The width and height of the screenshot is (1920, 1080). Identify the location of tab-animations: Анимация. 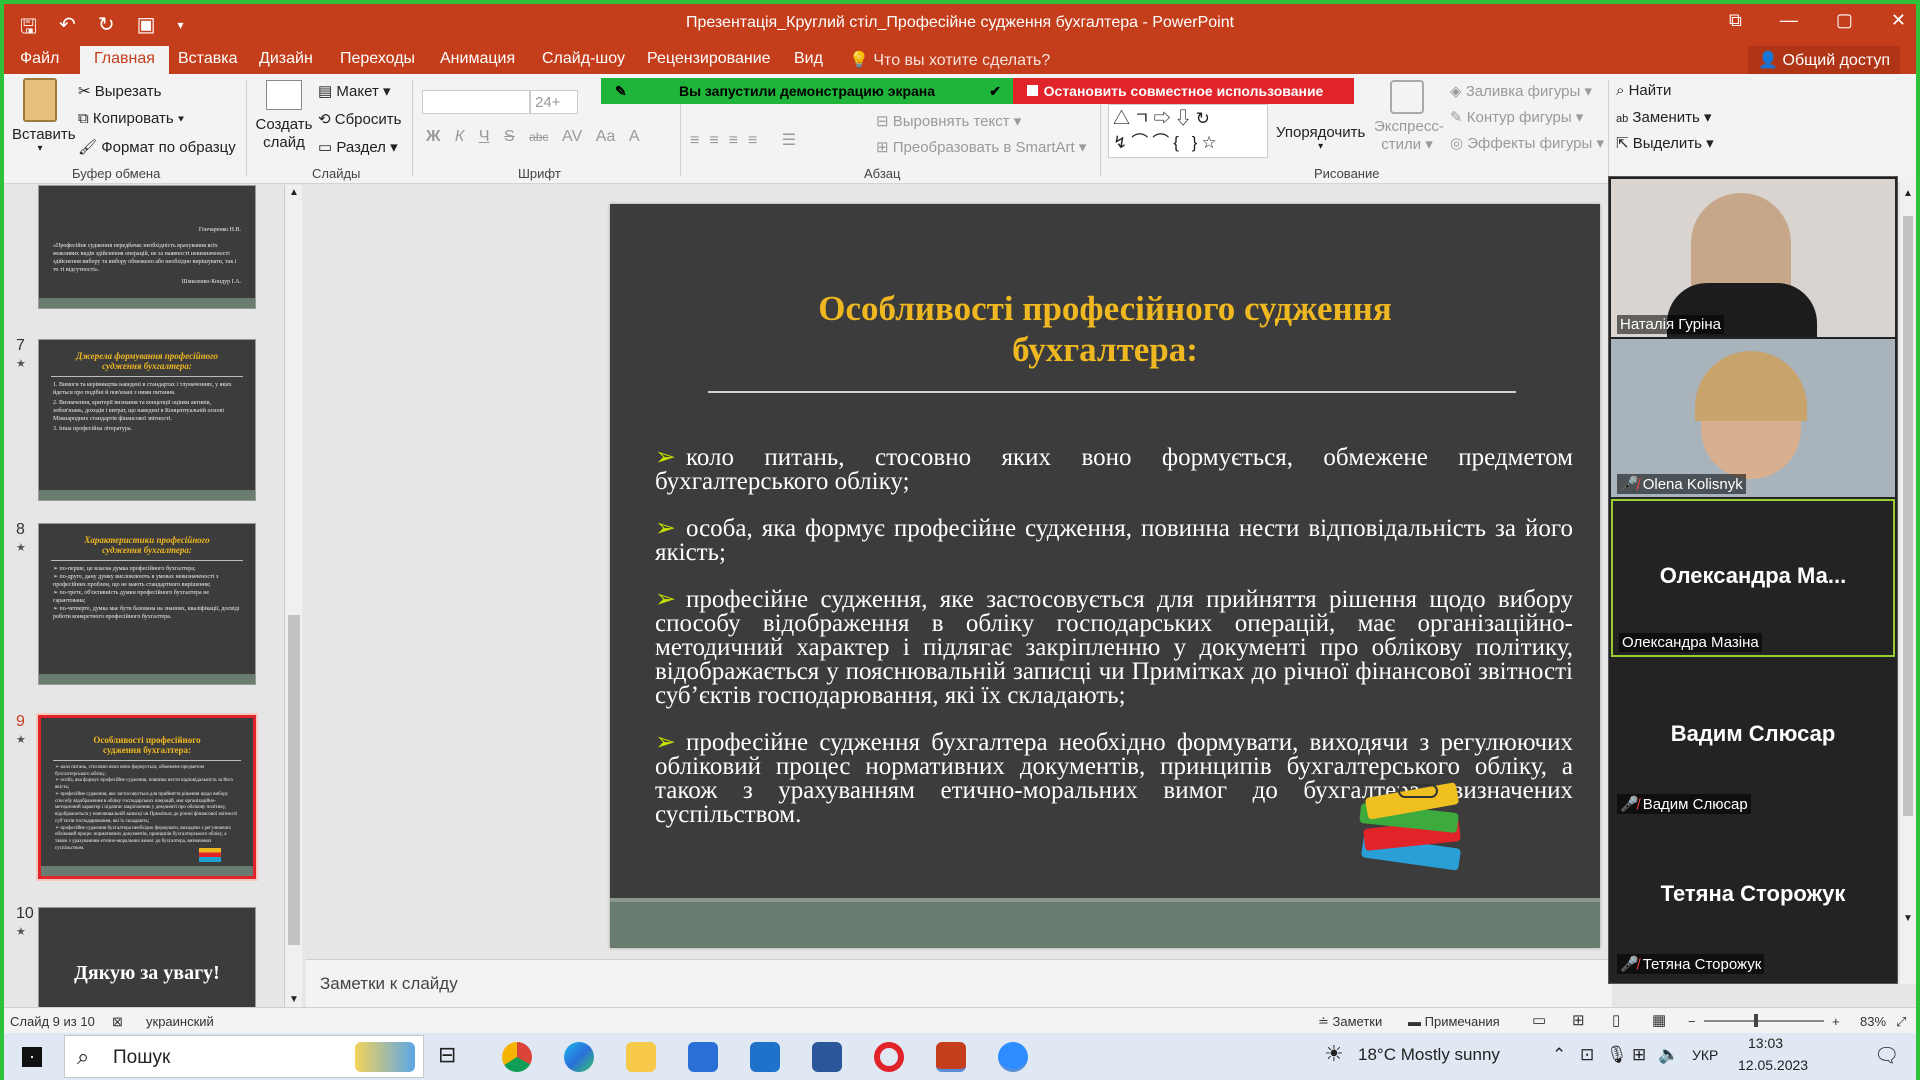
(477, 59).